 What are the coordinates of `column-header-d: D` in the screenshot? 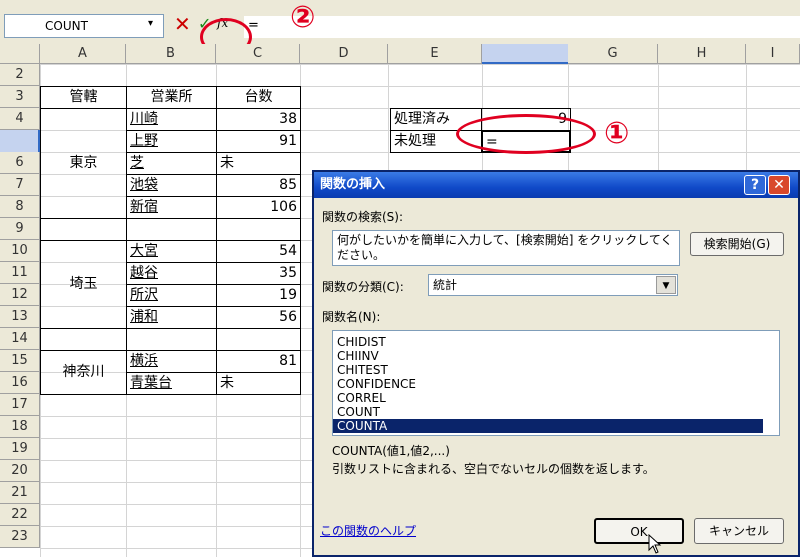 It's located at (344, 54).